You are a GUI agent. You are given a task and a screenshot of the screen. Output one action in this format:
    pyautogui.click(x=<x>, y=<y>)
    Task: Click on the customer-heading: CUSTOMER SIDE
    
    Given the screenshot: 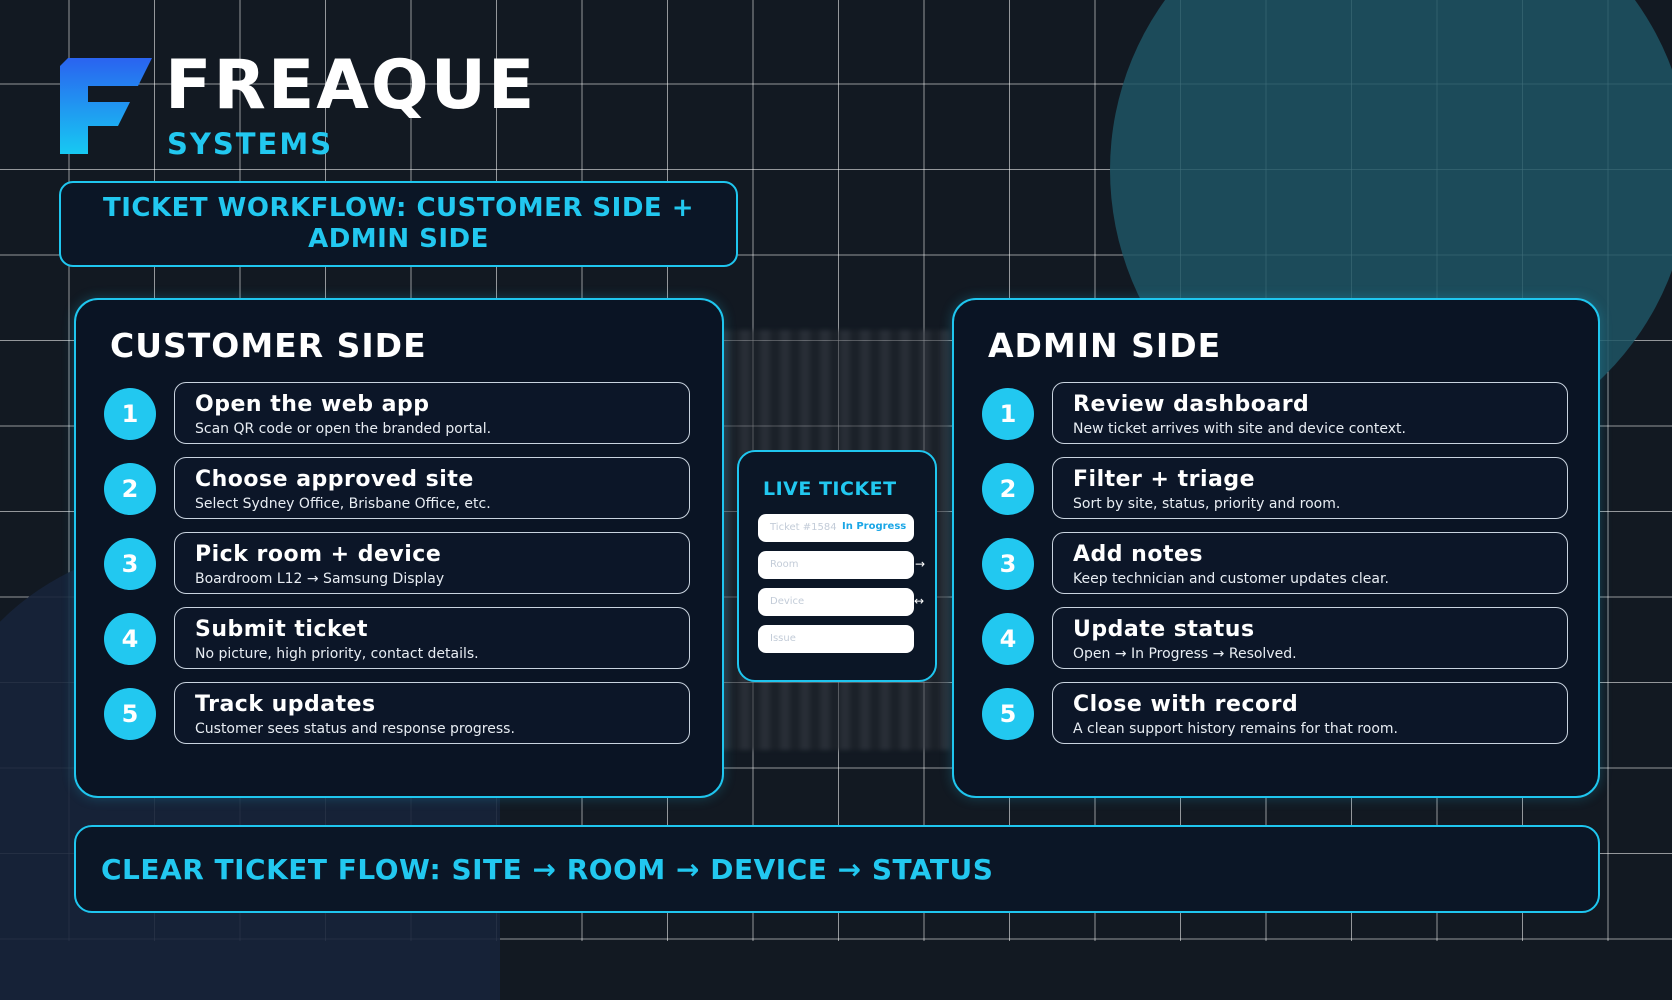 What is the action you would take?
    pyautogui.click(x=268, y=345)
    